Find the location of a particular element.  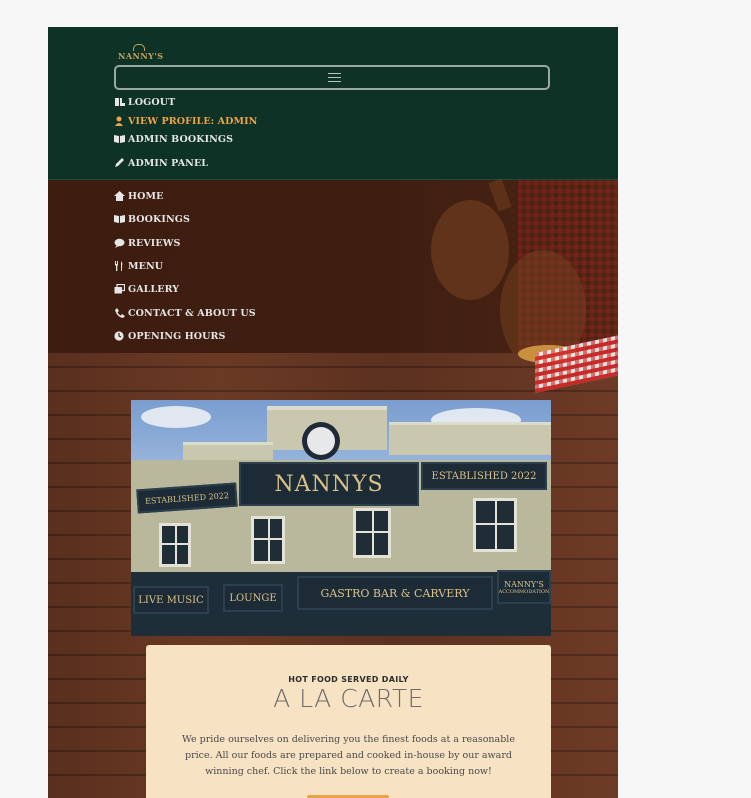

photo-clock is located at coordinates (321, 441).